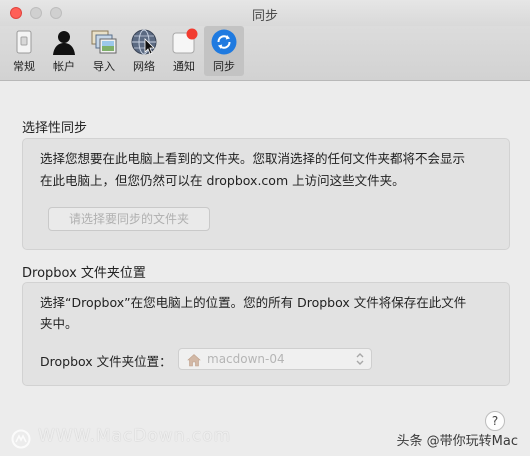 The image size is (530, 456). What do you see at coordinates (253, 158) in the screenshot?
I see `selective-sync-description-line1: 选择您想要在此电脑上看到的文件夹。您取消选择的任何文件夹都将不会显示` at bounding box center [253, 158].